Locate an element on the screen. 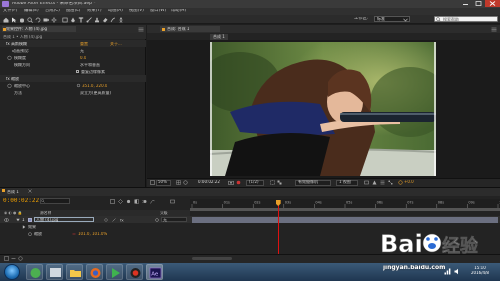 The image size is (500, 281). menu-view: 视图(V) is located at coordinates (136, 11).